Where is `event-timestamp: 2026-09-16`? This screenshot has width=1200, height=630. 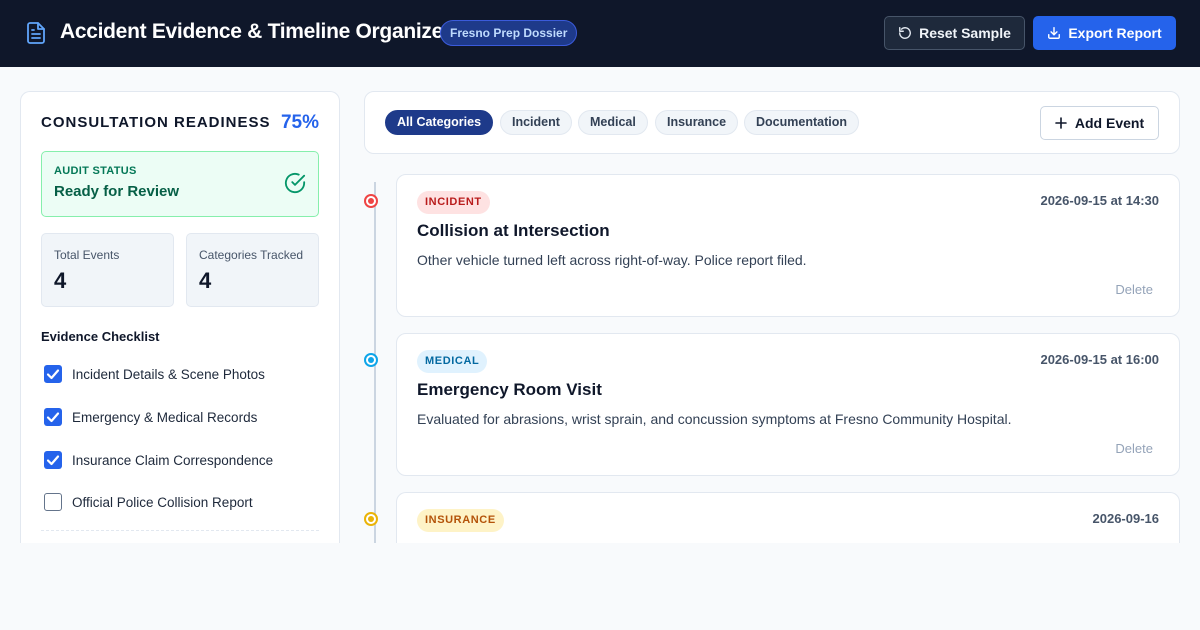
event-timestamp: 2026-09-16 is located at coordinates (1126, 518).